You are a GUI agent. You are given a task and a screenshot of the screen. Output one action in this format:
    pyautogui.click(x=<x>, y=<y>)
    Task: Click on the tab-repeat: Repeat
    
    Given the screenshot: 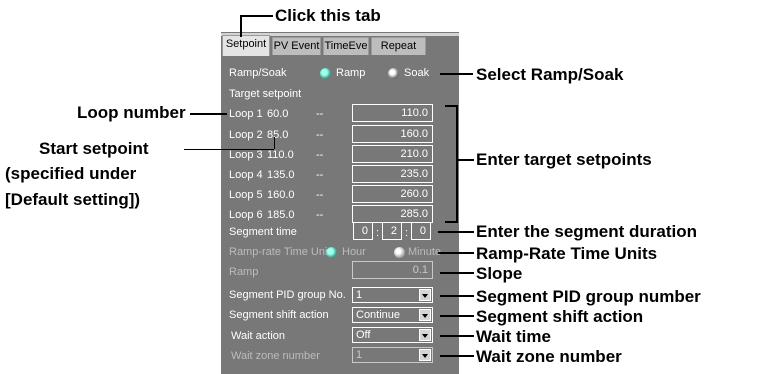 What is the action you would take?
    pyautogui.click(x=398, y=46)
    